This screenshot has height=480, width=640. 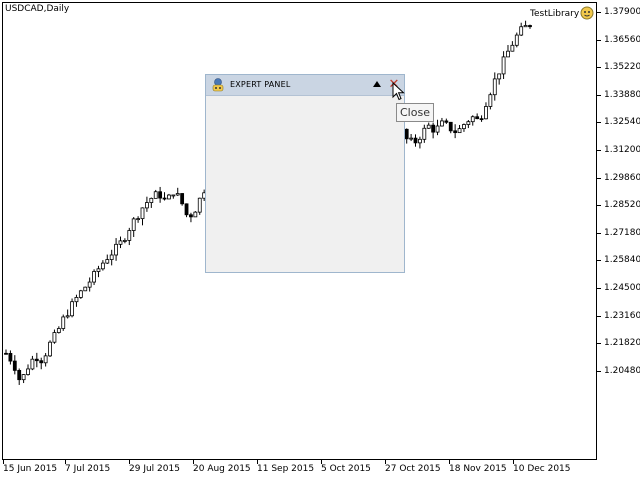 What do you see at coordinates (305, 184) in the screenshot?
I see `panel-body` at bounding box center [305, 184].